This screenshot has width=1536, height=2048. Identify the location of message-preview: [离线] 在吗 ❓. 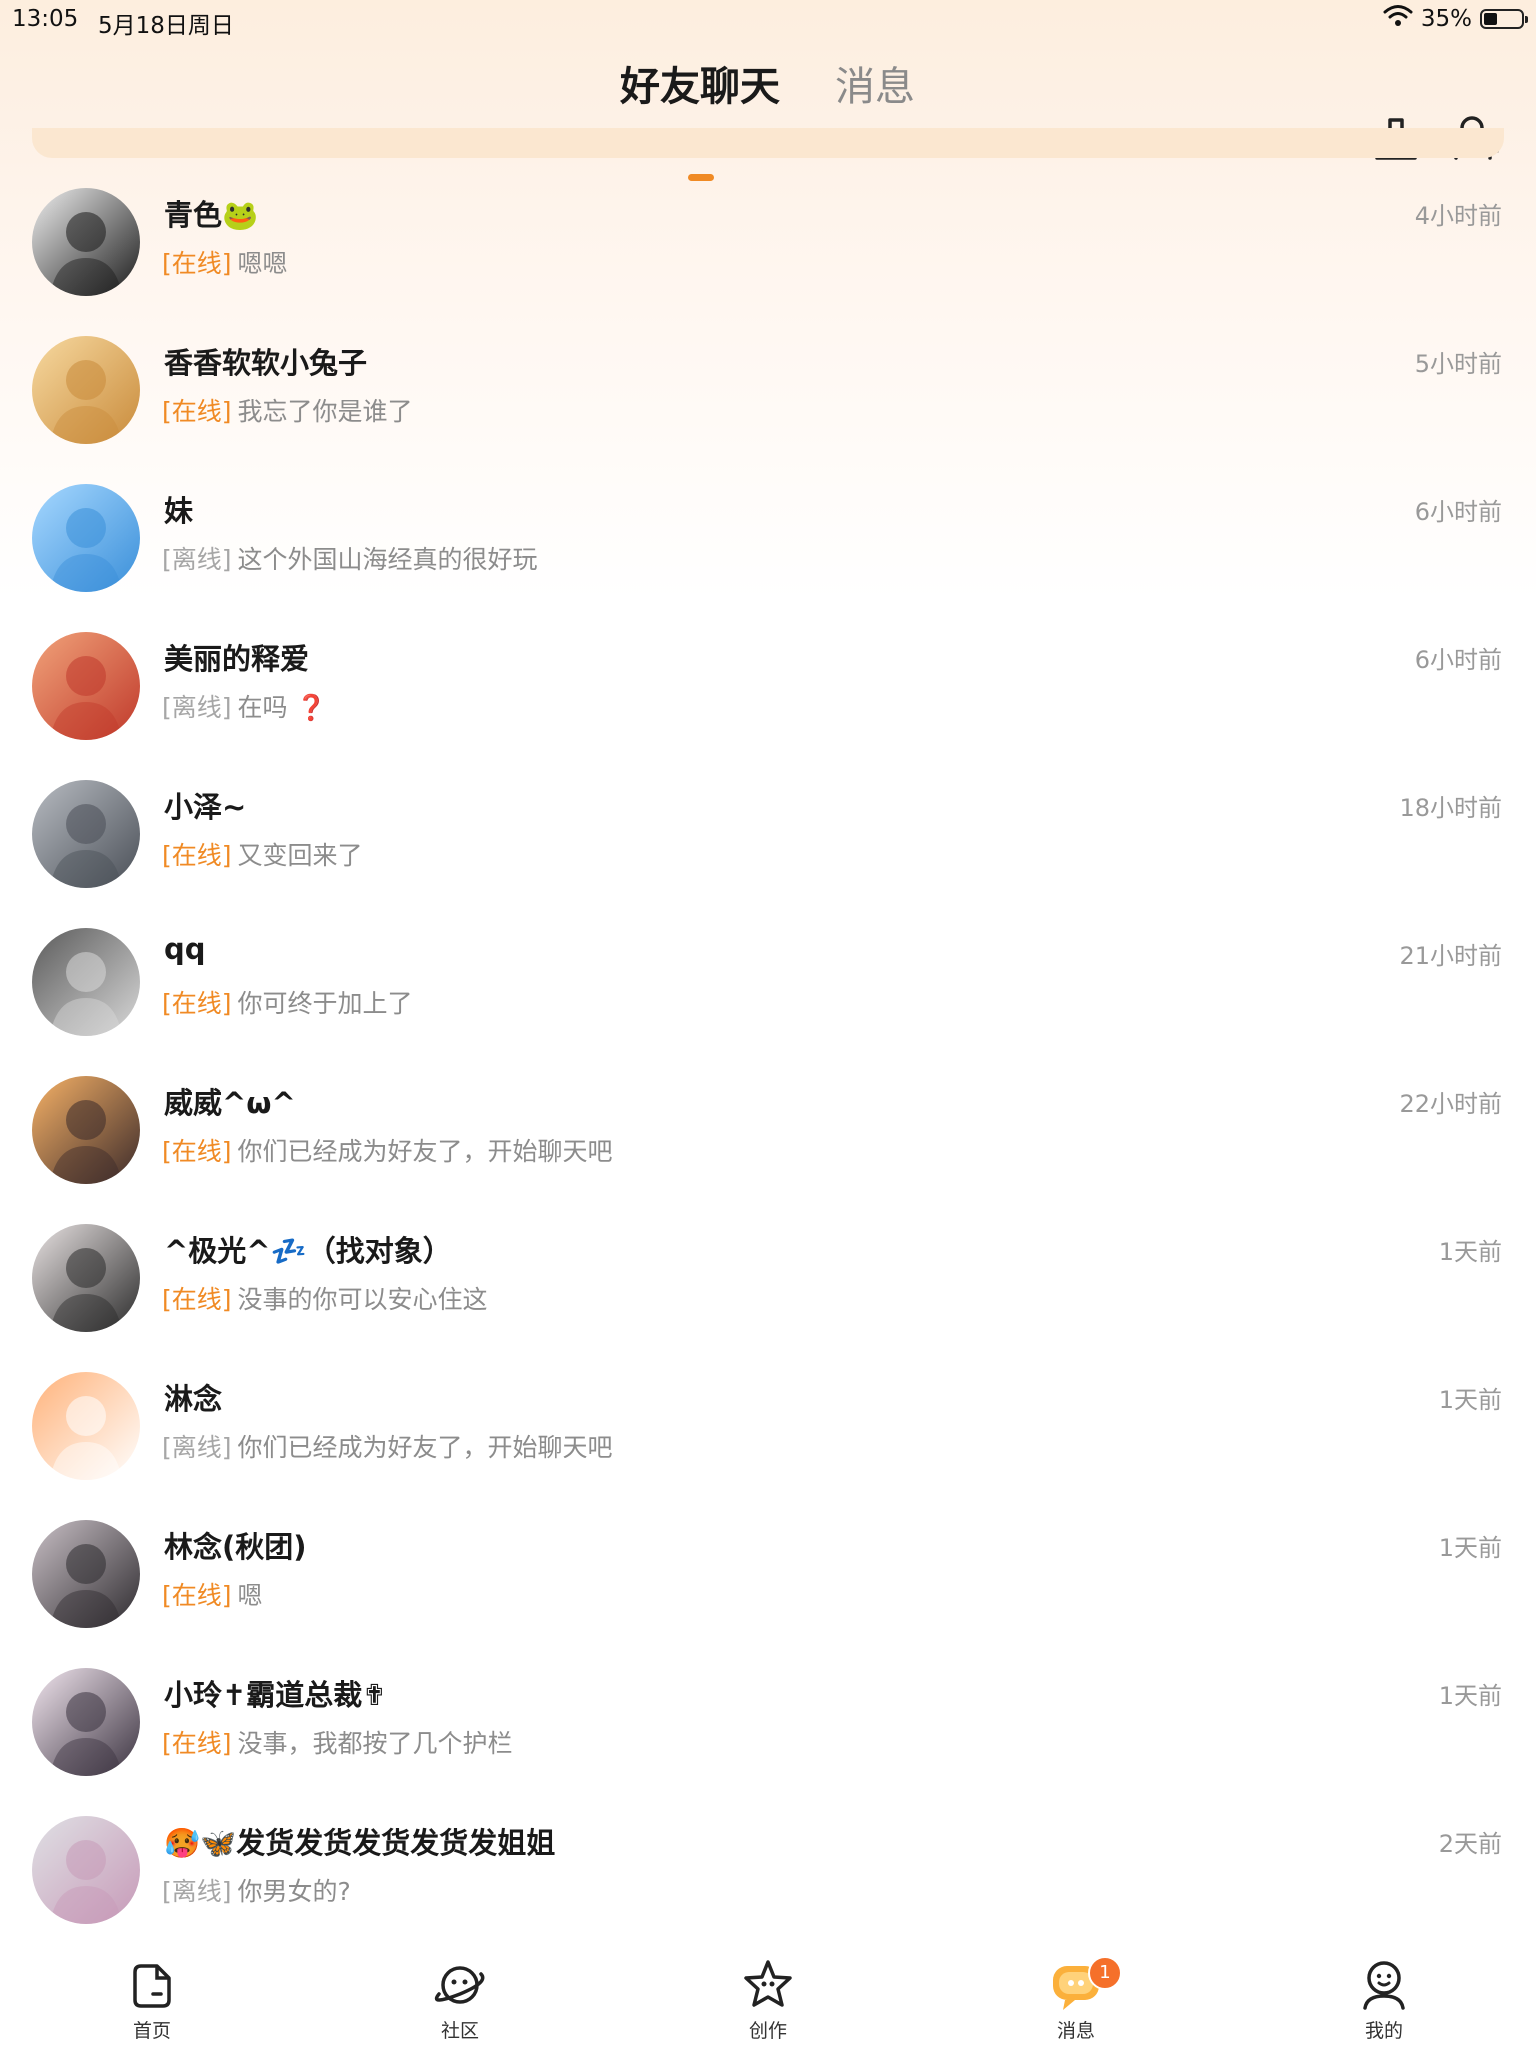
(244, 706).